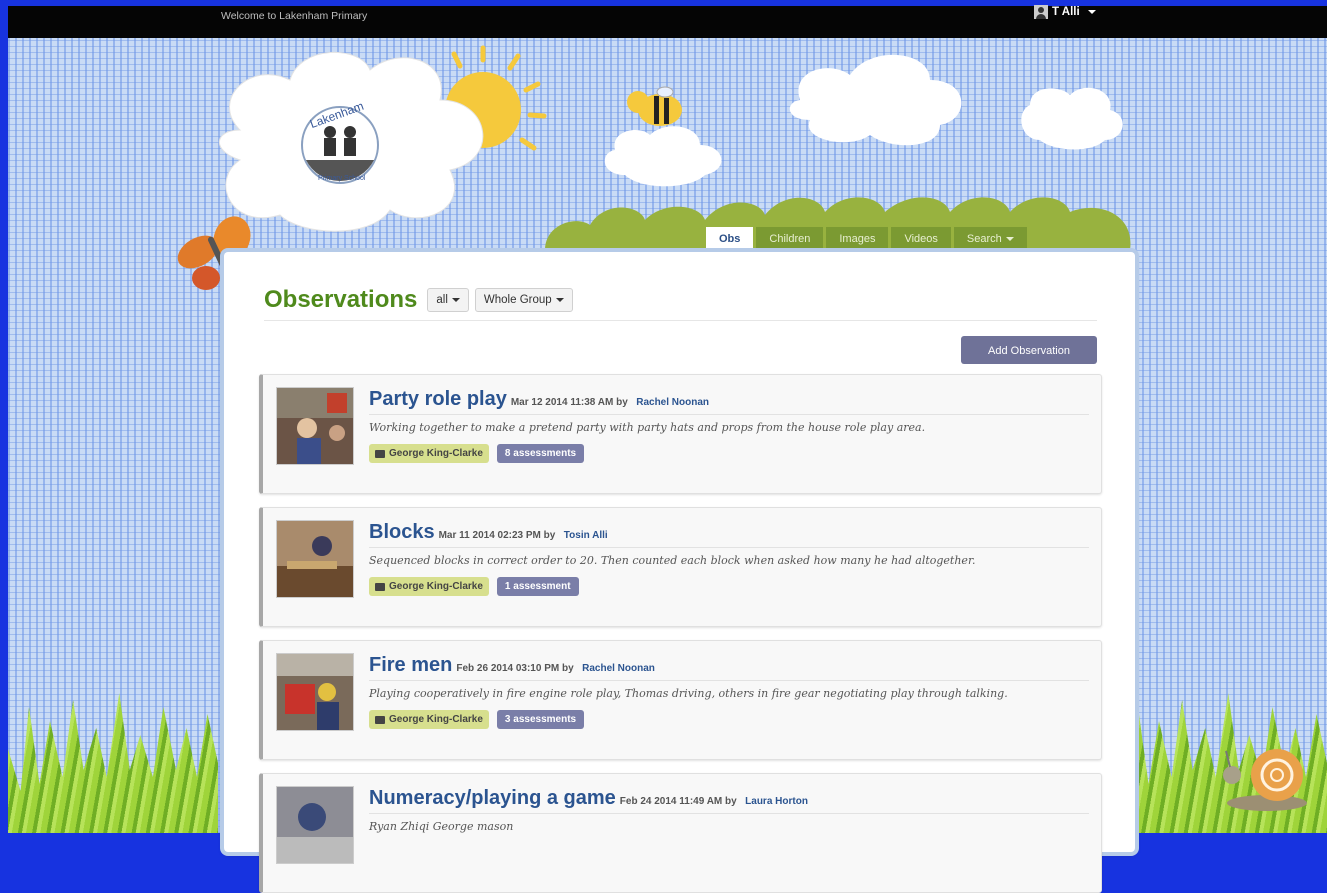 The width and height of the screenshot is (1327, 893). I want to click on assessment-count-badge: 3 assessments, so click(540, 719).